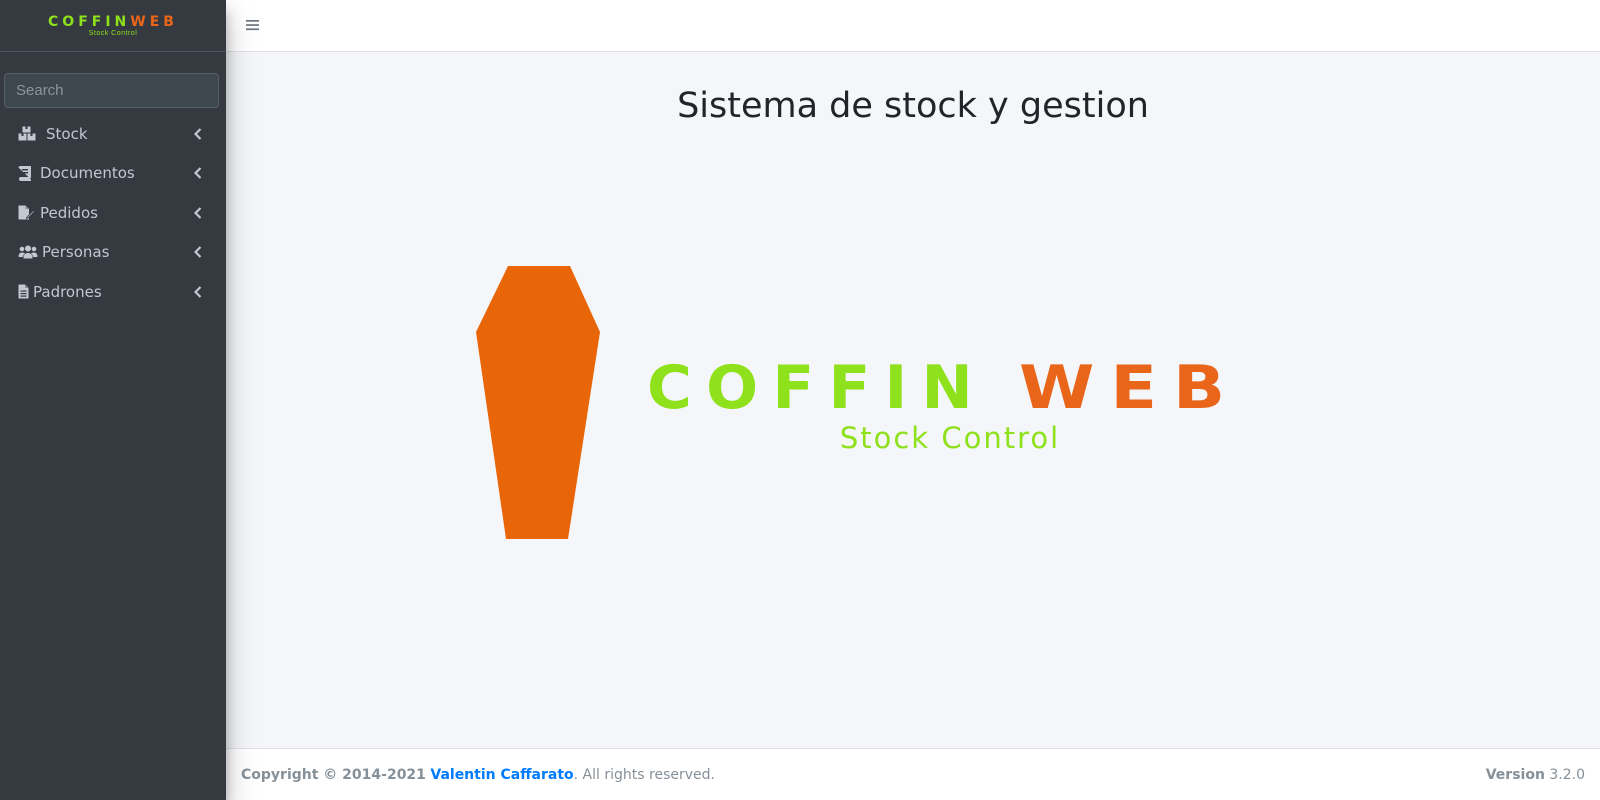 The image size is (1600, 800). I want to click on sidebar-item-pedidos: Pedidos, so click(113, 213).